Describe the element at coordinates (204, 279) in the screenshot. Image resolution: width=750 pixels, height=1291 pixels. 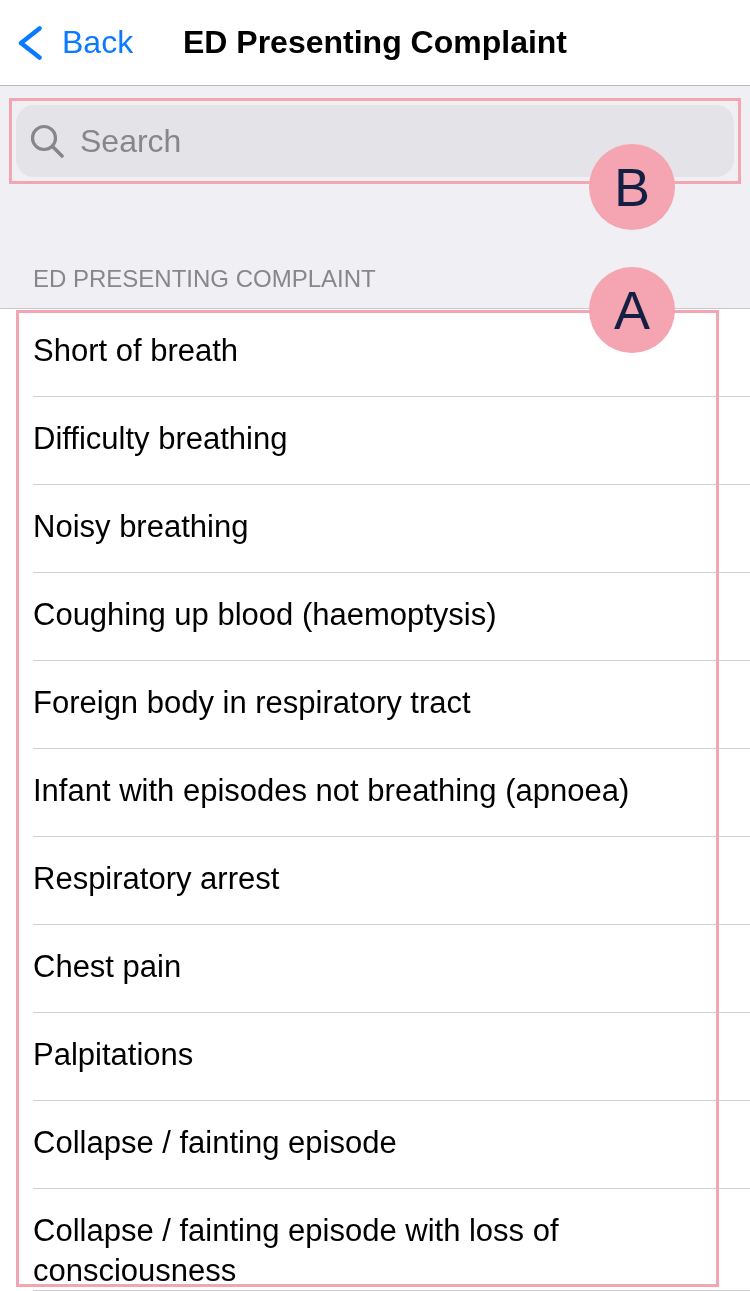
I see `section-header: ED PRESENTING COMPLAINT` at that location.